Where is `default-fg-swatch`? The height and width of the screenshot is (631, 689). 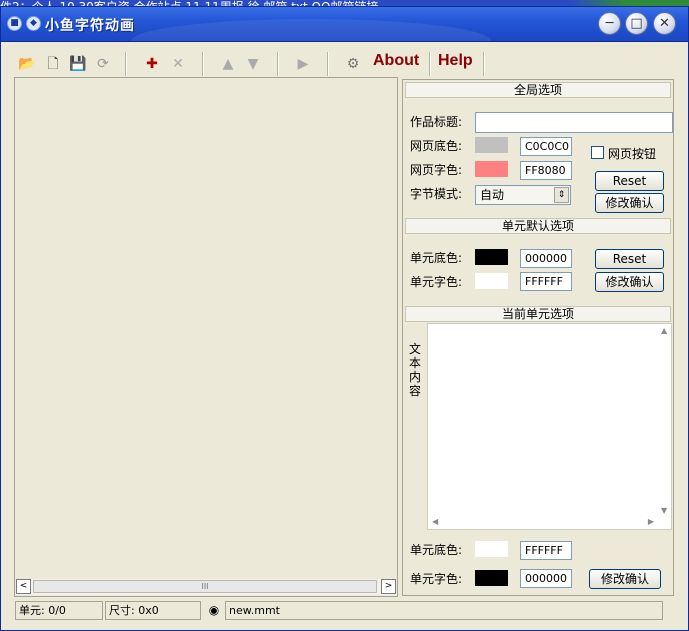
default-fg-swatch is located at coordinates (491, 281).